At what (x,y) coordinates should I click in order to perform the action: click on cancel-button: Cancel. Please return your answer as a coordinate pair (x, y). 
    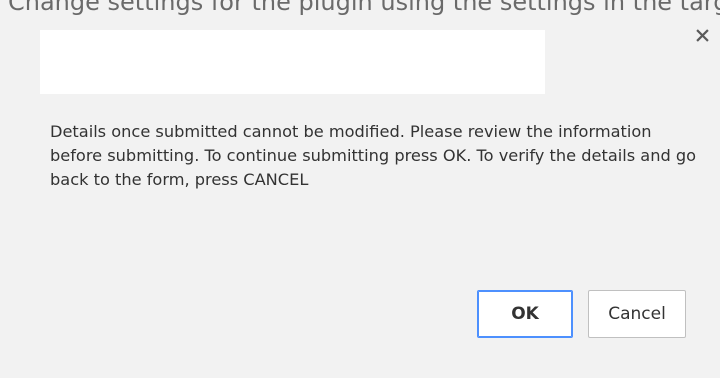
    Looking at the image, I should click on (637, 314).